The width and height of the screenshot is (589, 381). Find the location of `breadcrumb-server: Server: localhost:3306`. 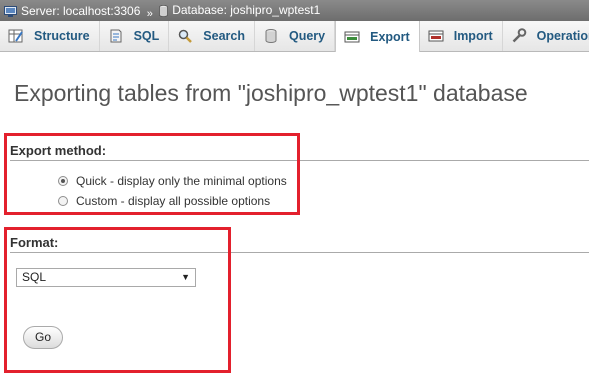

breadcrumb-server: Server: localhost:3306 is located at coordinates (72, 11).